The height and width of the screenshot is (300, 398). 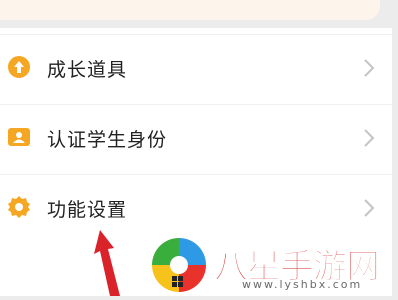 I want to click on watermark-logo-icon, so click(x=179, y=265).